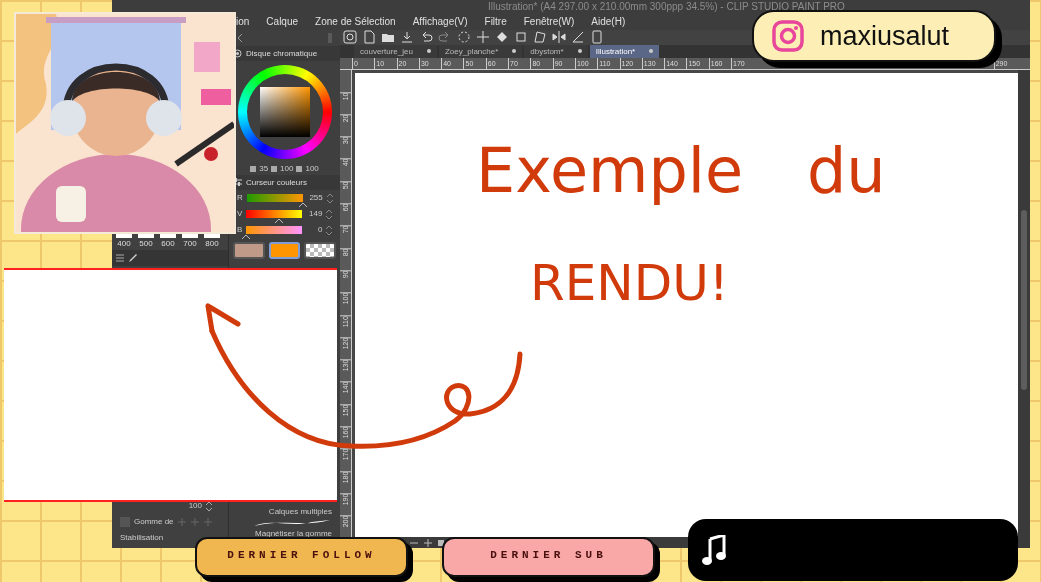  What do you see at coordinates (243, 22) in the screenshot?
I see `menu-item: ion` at bounding box center [243, 22].